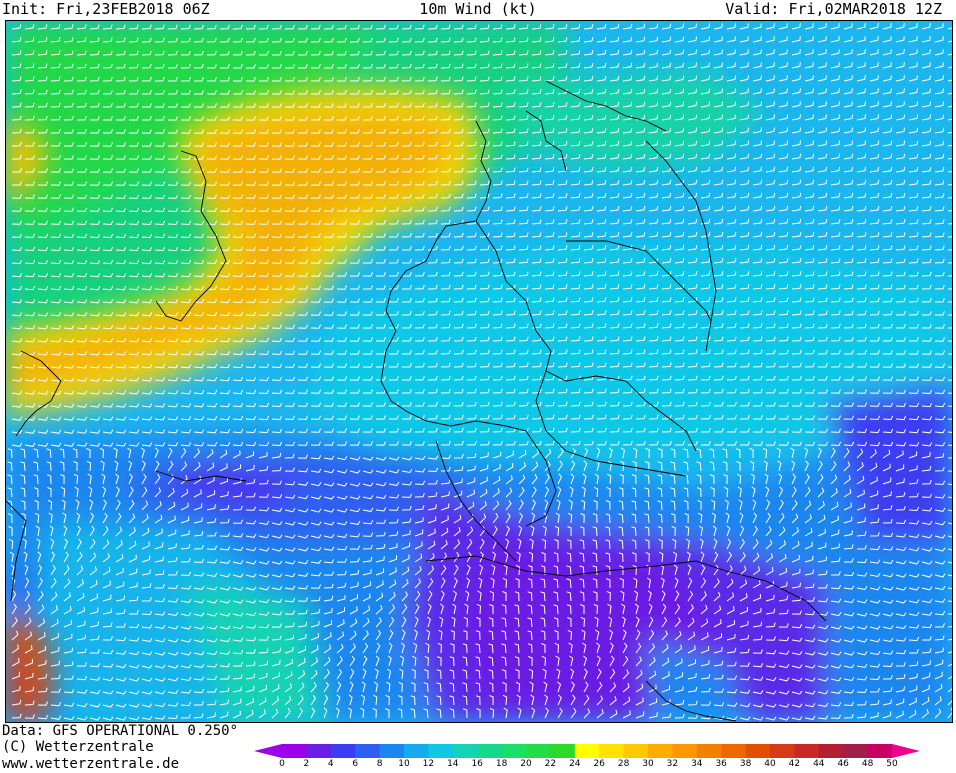 Image resolution: width=956 pixels, height=773 pixels. Describe the element at coordinates (550, 764) in the screenshot. I see `legend-tick-label: 22` at that location.